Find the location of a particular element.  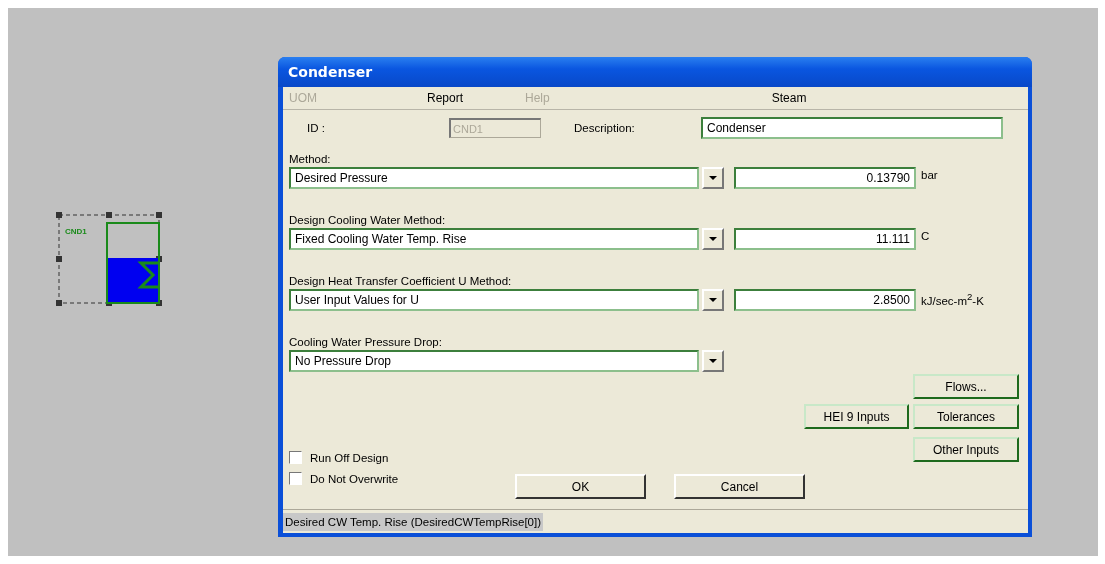

status-text: Desired CW Temp. Rise (DesiredCWTempRise[0]) is located at coordinates (413, 521).